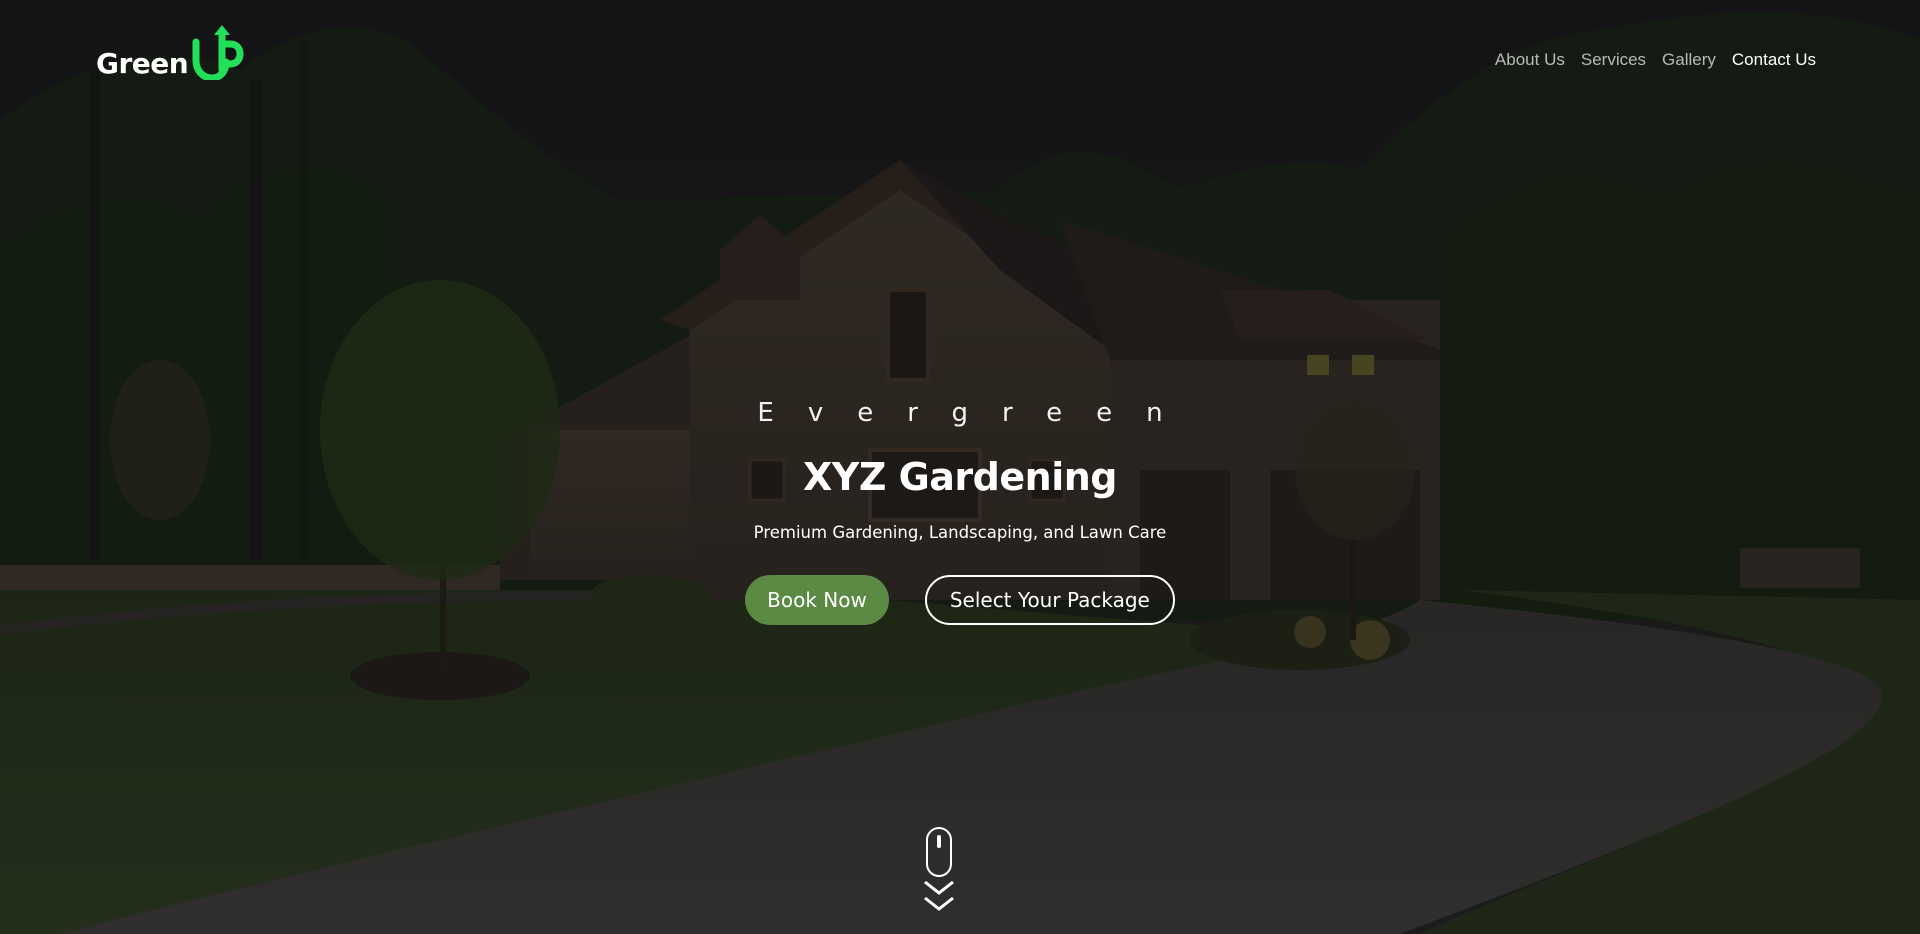  Describe the element at coordinates (218, 52) in the screenshot. I see `logo-up-arrow-icon` at that location.